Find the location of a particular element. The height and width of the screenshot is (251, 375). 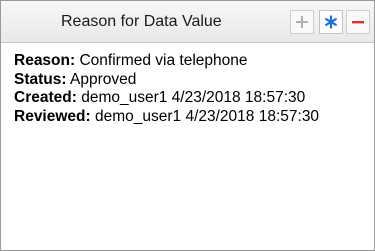

panel-title: Reason for Data Value is located at coordinates (141, 21).